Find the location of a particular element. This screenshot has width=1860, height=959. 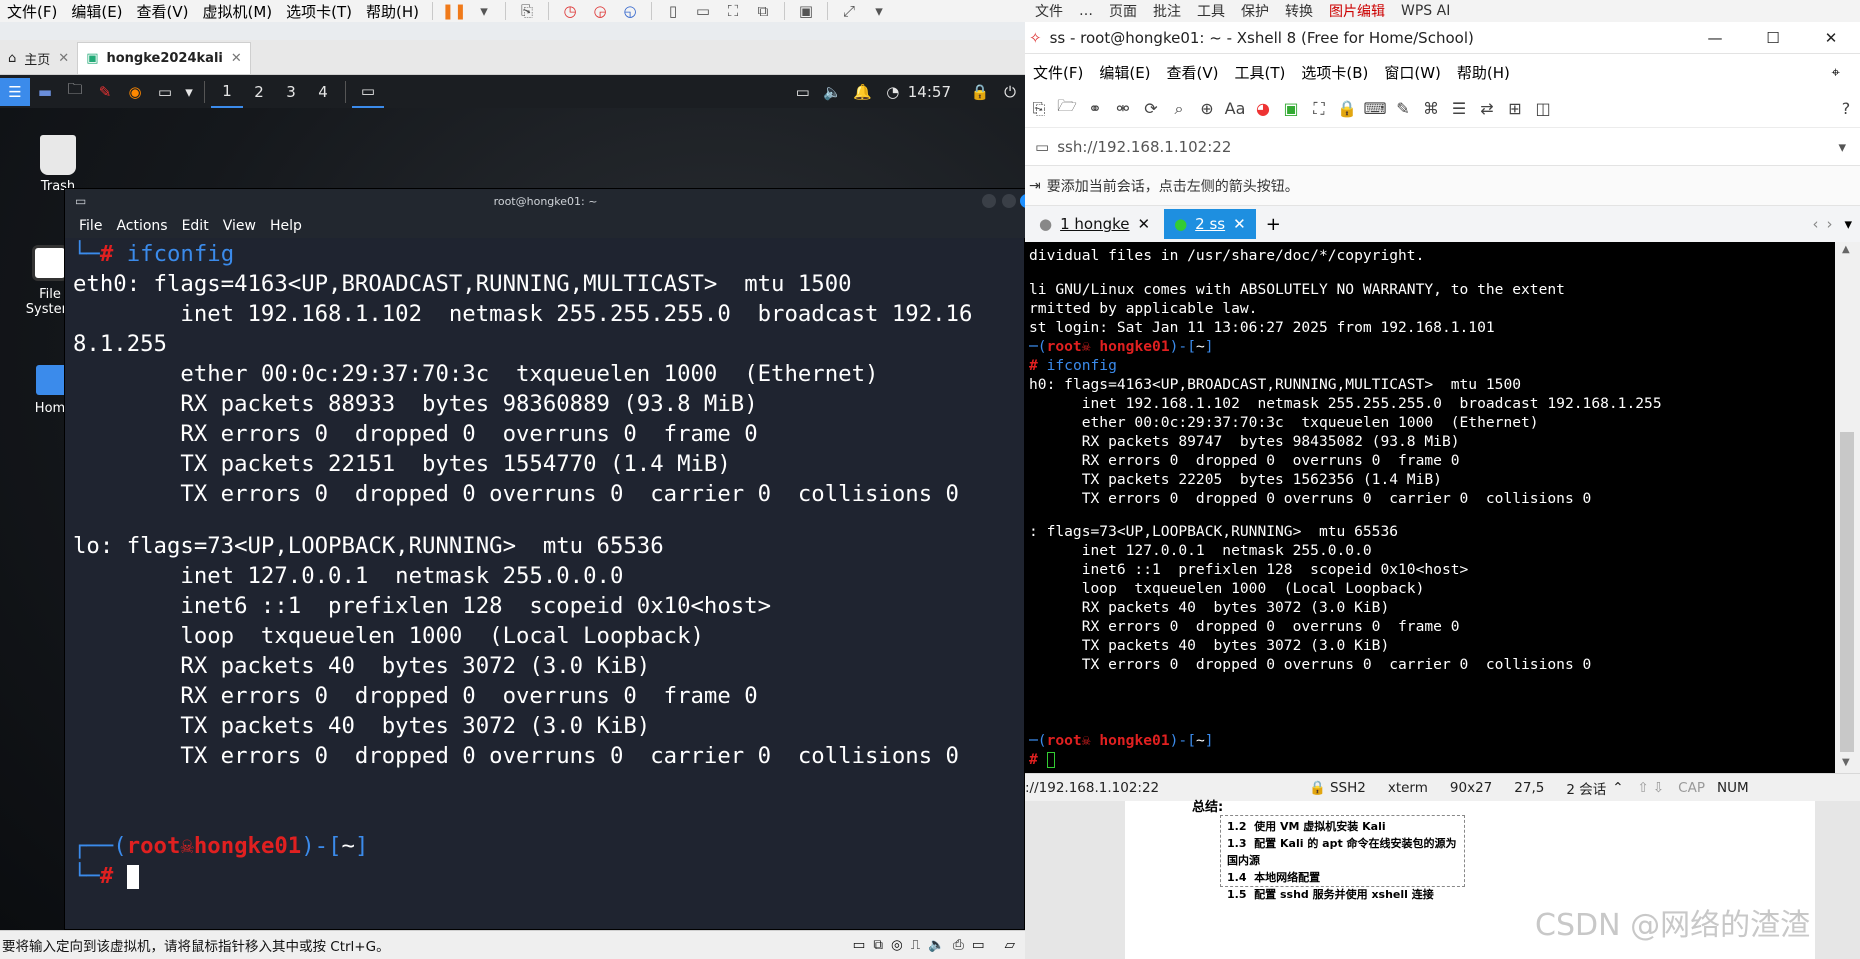

taskbar-terminal-icon: ▭ is located at coordinates (368, 91).